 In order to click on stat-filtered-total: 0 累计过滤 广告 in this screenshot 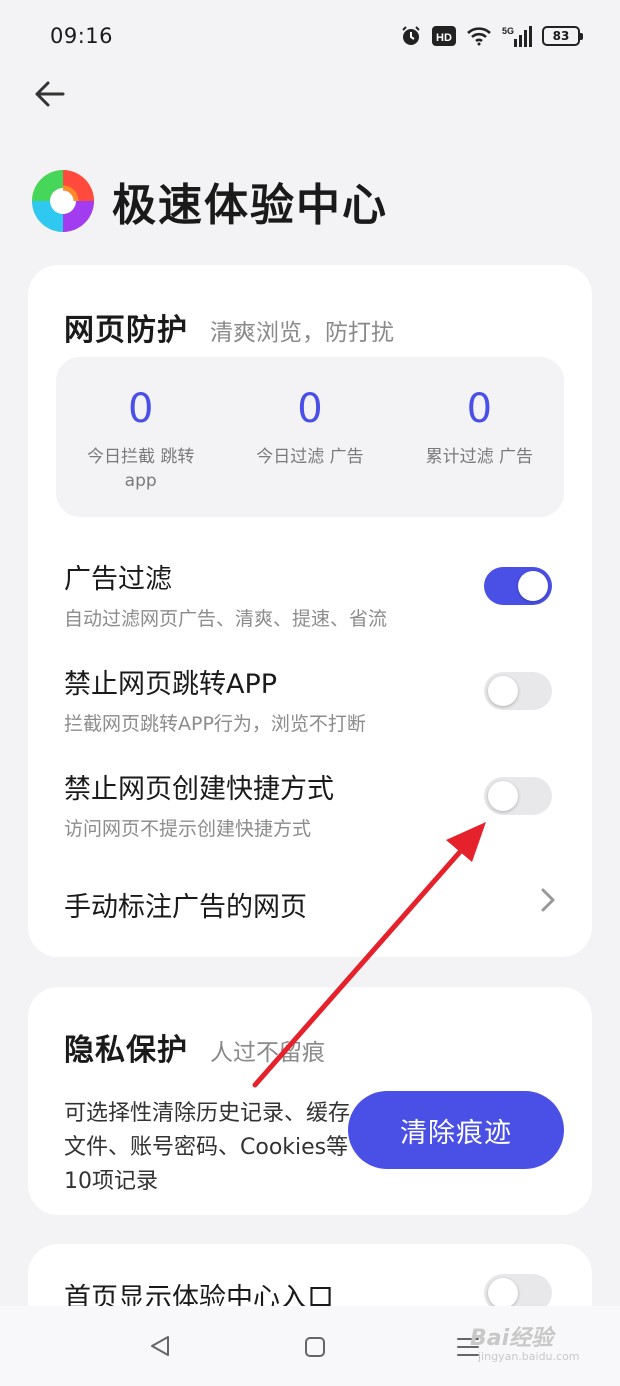, I will do `click(479, 437)`.